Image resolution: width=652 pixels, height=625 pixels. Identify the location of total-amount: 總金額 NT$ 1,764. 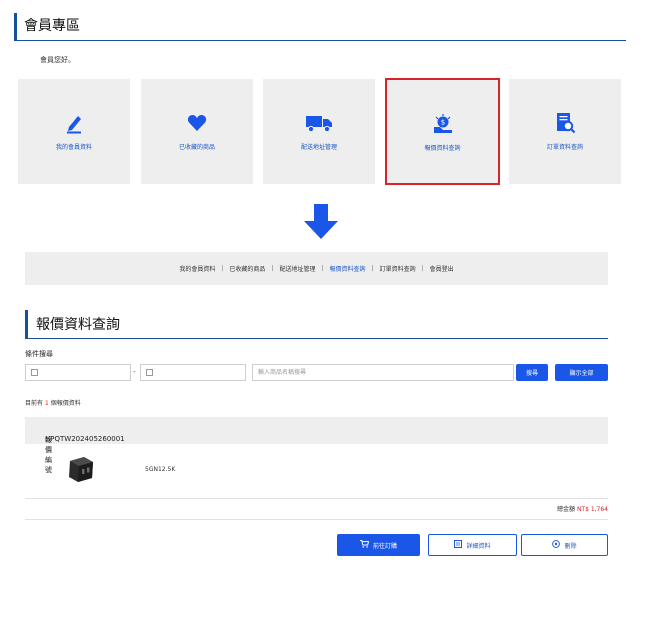
(582, 508).